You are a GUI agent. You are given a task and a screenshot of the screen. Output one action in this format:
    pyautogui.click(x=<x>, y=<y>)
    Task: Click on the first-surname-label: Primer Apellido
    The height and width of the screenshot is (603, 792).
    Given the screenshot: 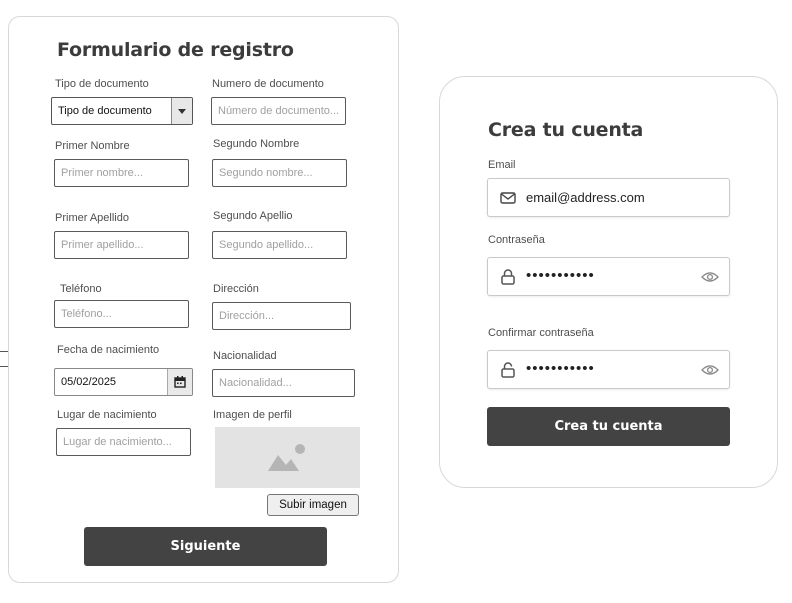 What is the action you would take?
    pyautogui.click(x=92, y=218)
    